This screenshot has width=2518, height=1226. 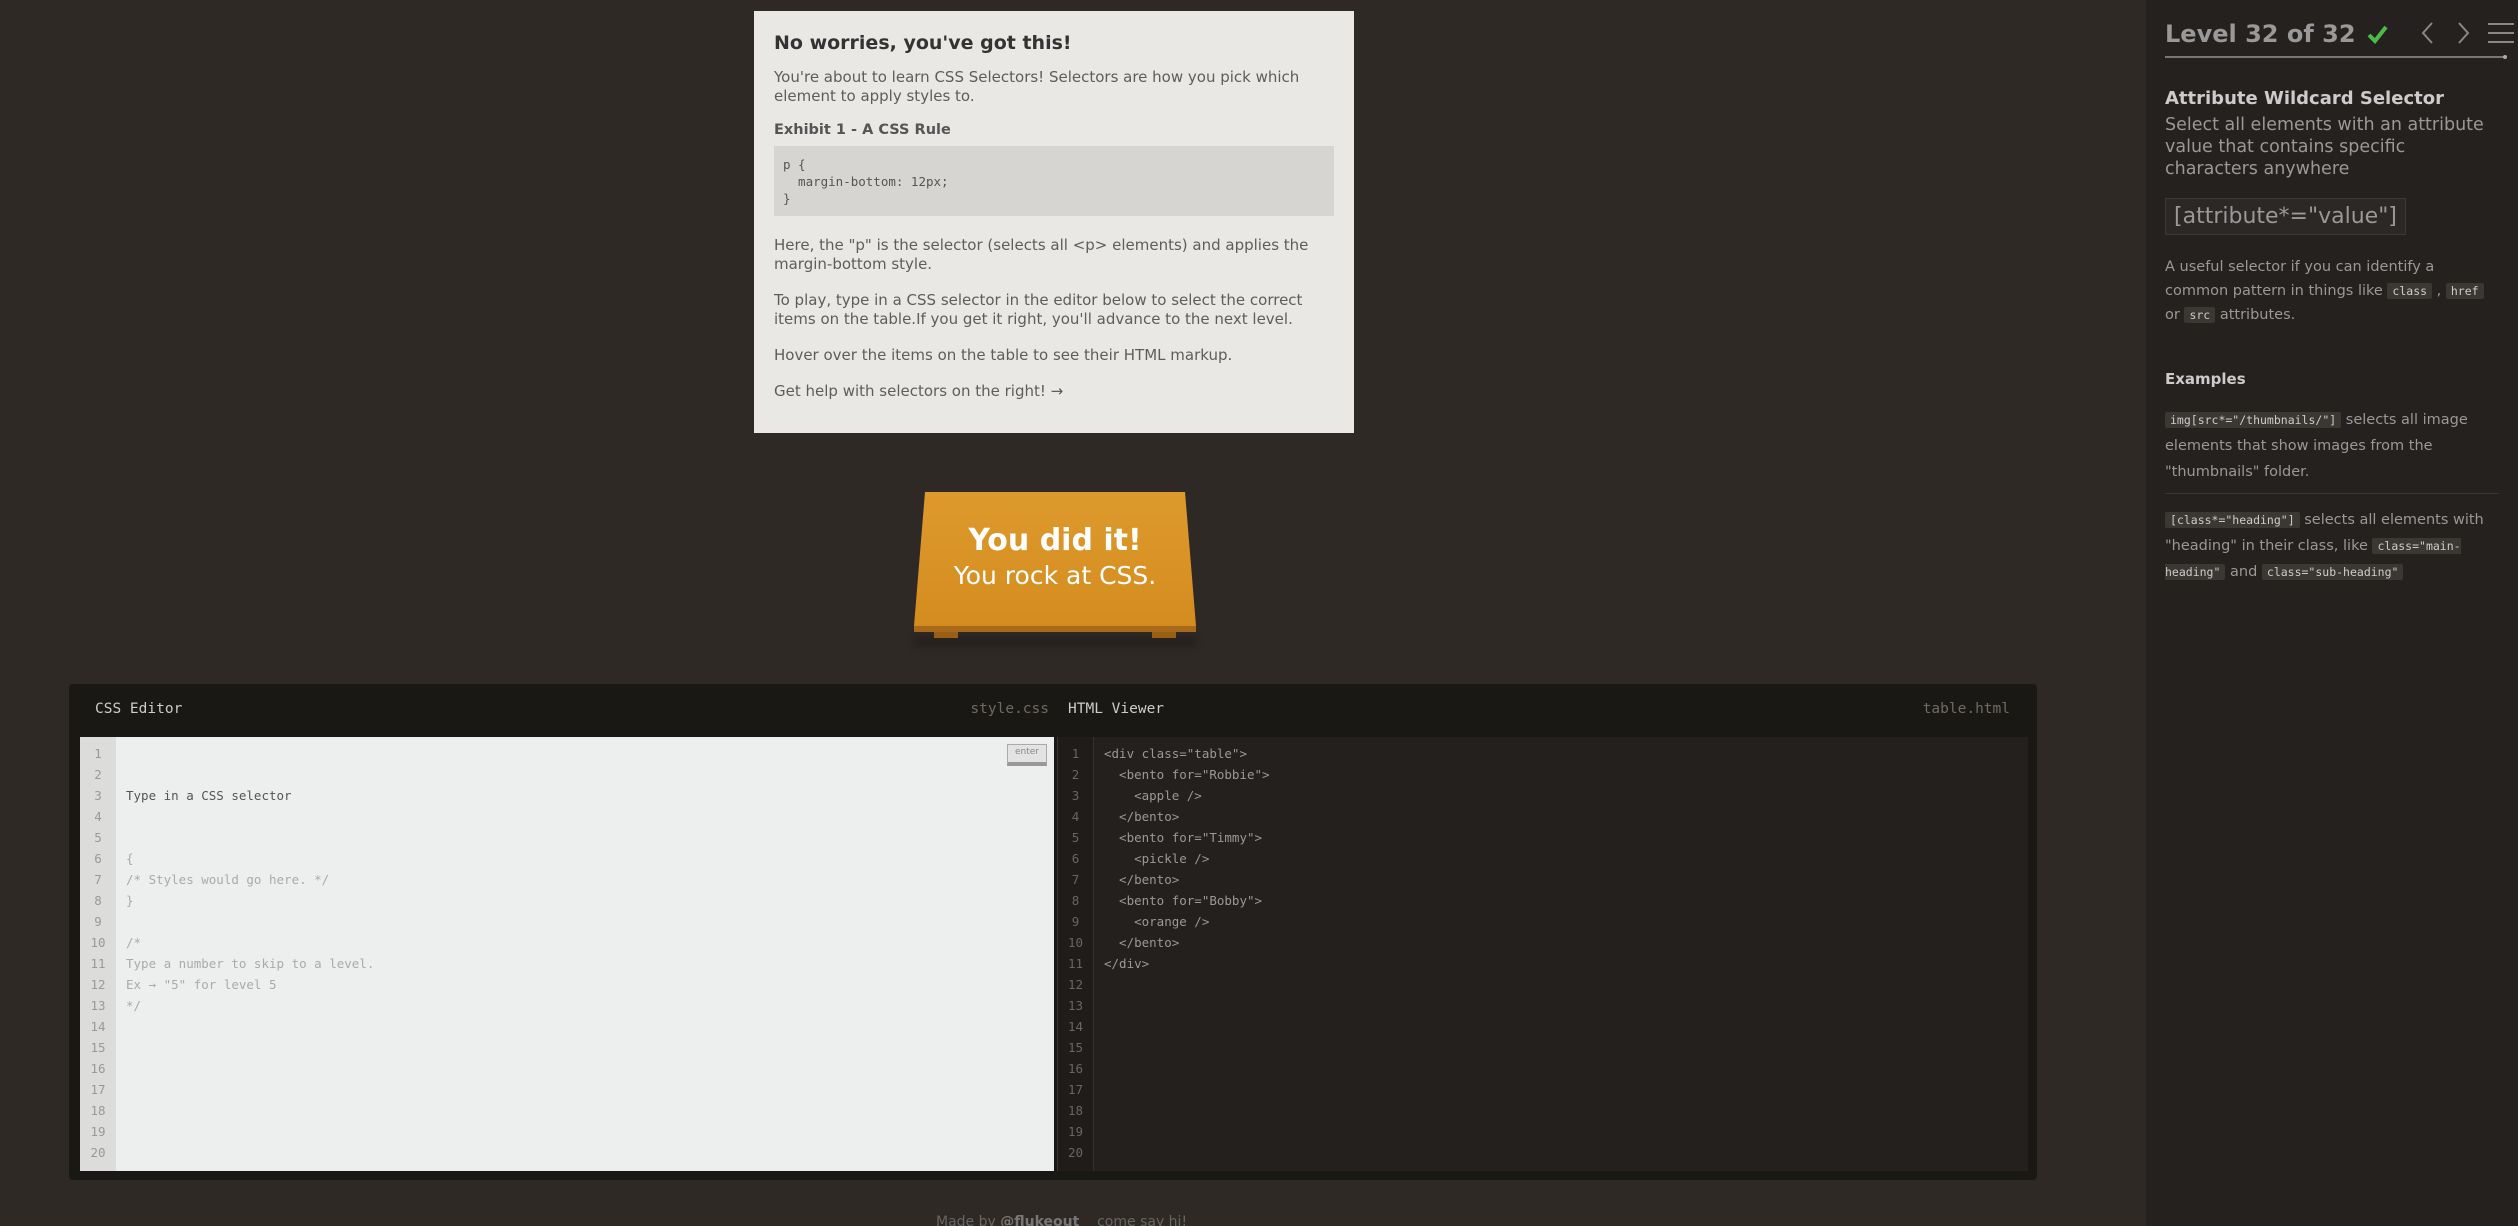 I want to click on html-file-name: table.html, so click(x=1966, y=709).